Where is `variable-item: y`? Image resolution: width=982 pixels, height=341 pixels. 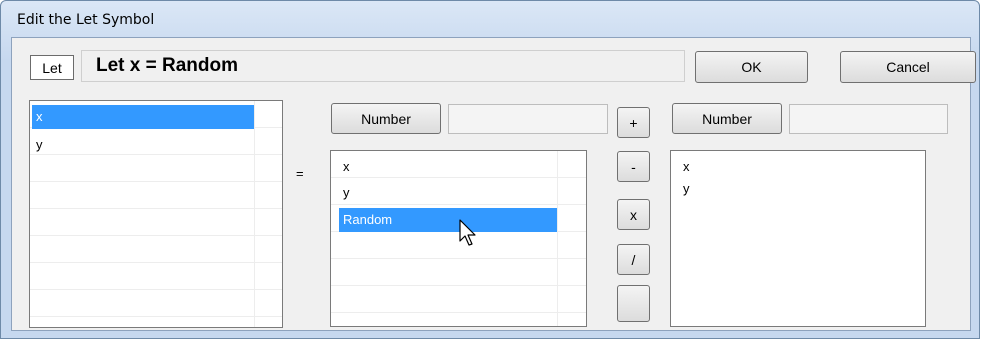
variable-item: y is located at coordinates (143, 145).